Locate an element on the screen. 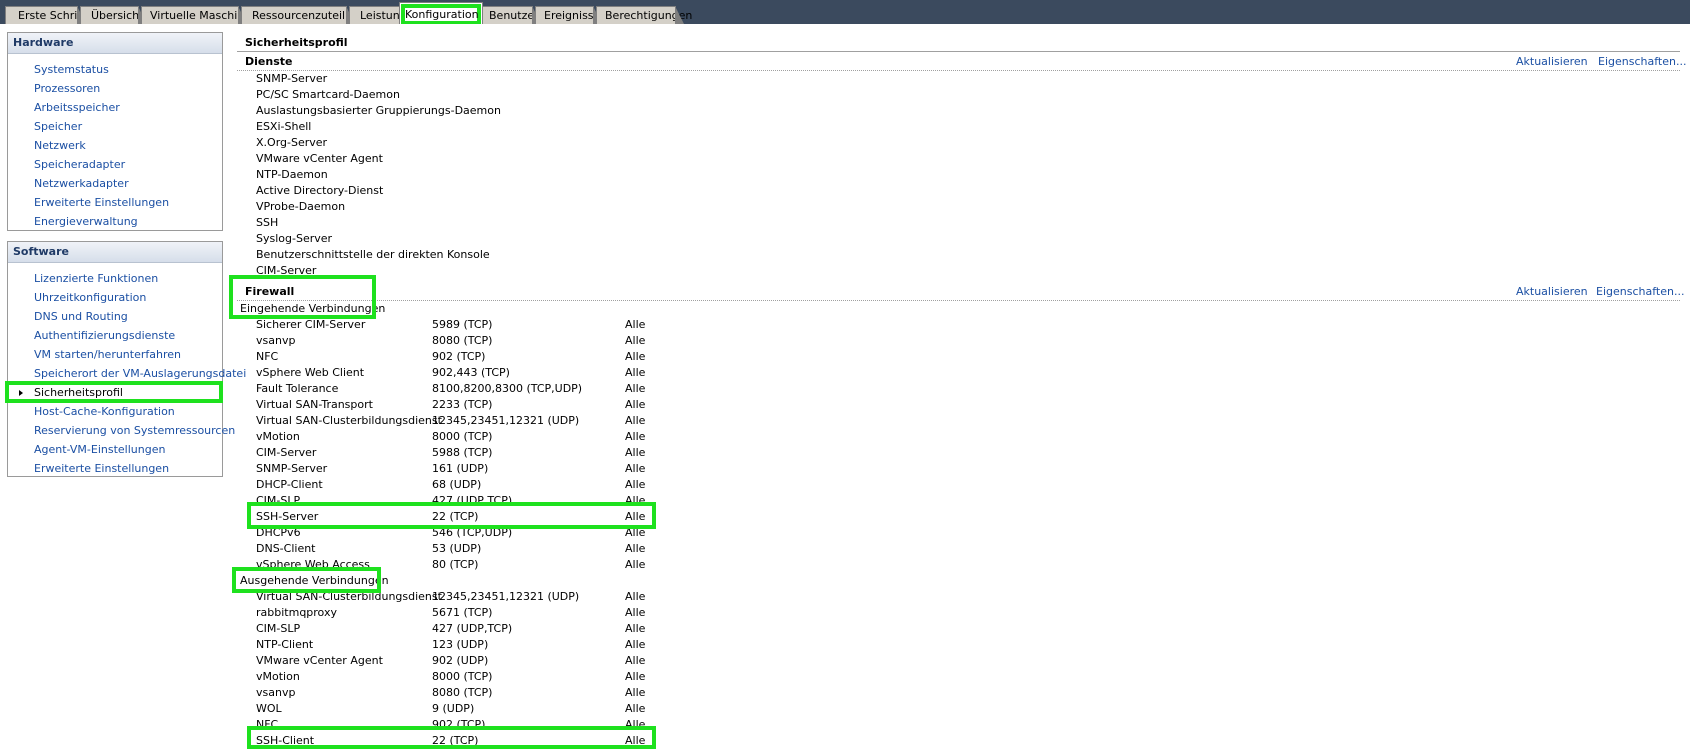  sidebar-item-label: Prozessoren is located at coordinates (67, 88).